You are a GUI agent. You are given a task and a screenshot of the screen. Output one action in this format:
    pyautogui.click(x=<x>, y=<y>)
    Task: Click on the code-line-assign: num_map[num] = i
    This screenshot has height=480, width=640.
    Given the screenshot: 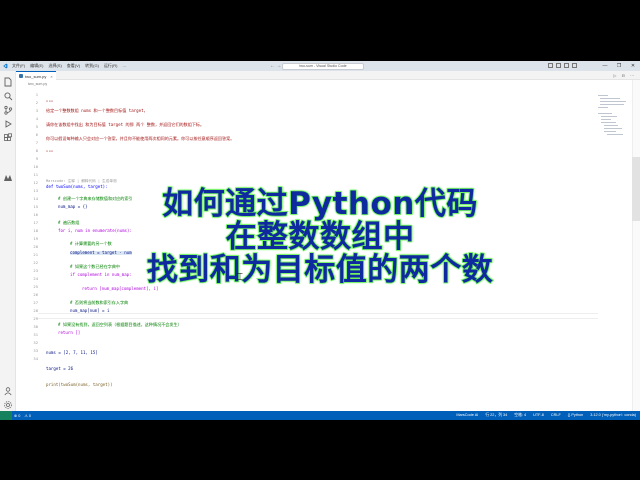 What is the action you would take?
    pyautogui.click(x=90, y=310)
    